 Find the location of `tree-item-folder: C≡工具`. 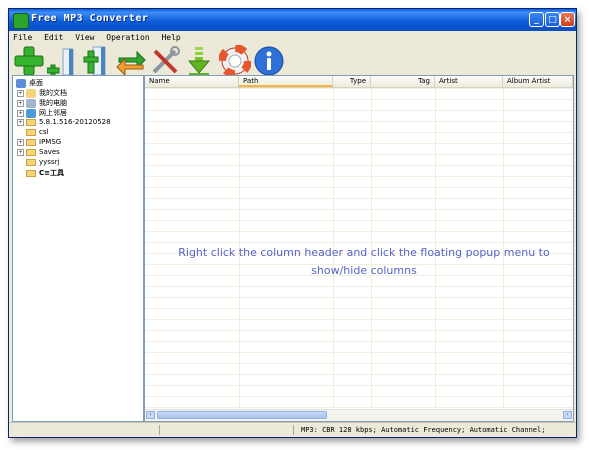

tree-item-folder: C≡工具 is located at coordinates (45, 173).